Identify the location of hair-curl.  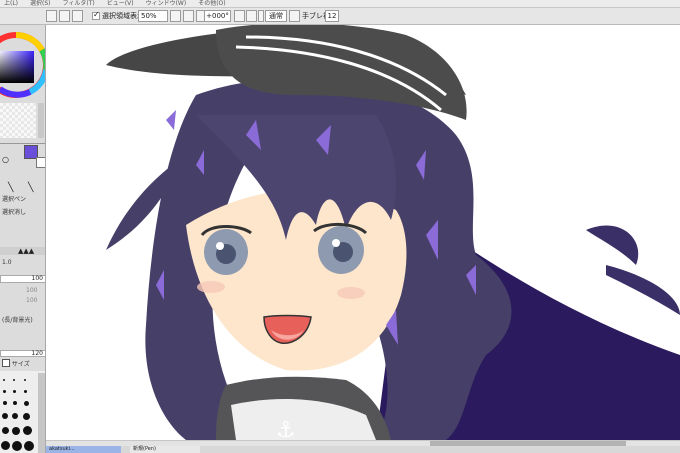
(612, 245).